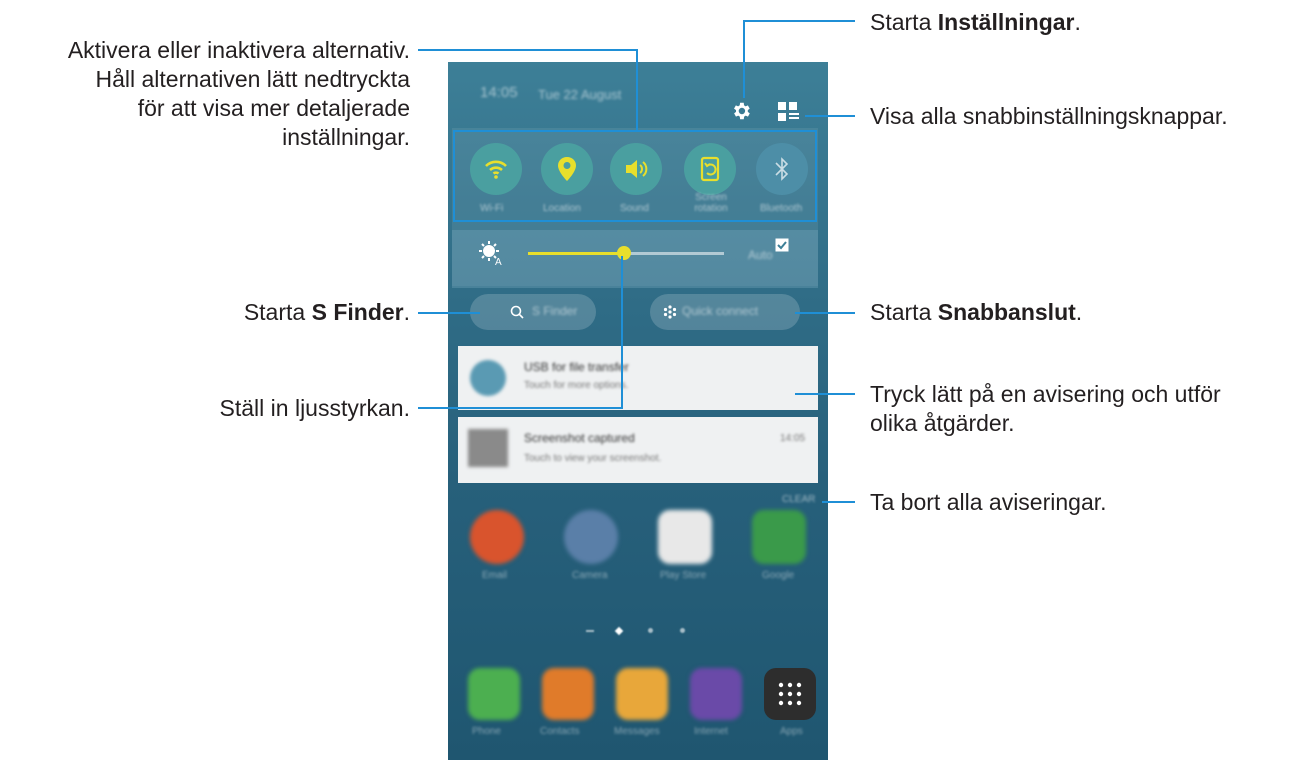 This screenshot has height=760, width=1295. Describe the element at coordinates (624, 253) in the screenshot. I see `brightness-slider-thumb` at that location.